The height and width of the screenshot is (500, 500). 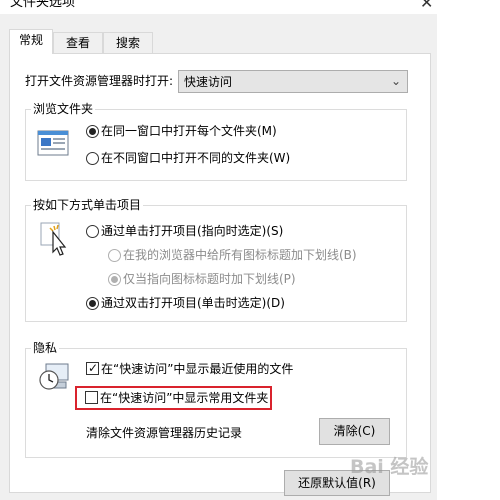 I want to click on window-title: 文件夹选项, so click(x=43, y=5).